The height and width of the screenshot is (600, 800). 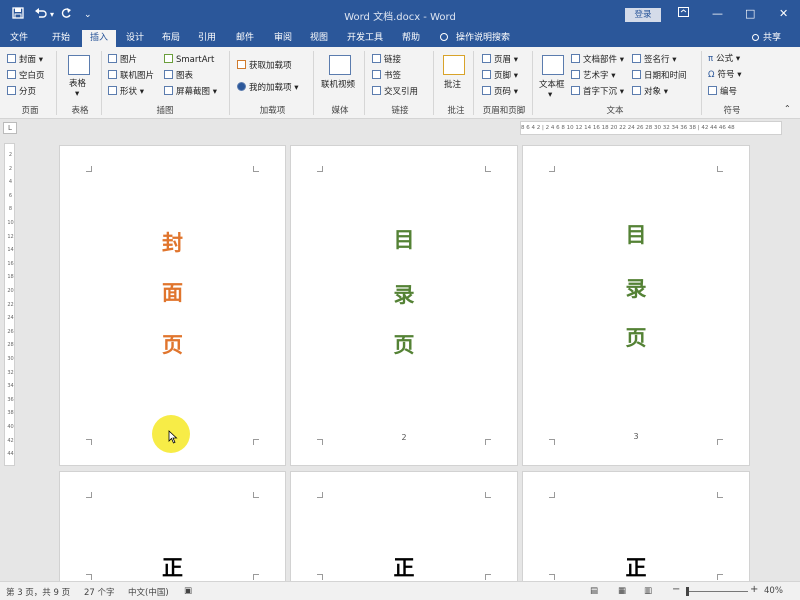 What do you see at coordinates (188, 591) in the screenshot?
I see `macro-record-icon: ▣` at bounding box center [188, 591].